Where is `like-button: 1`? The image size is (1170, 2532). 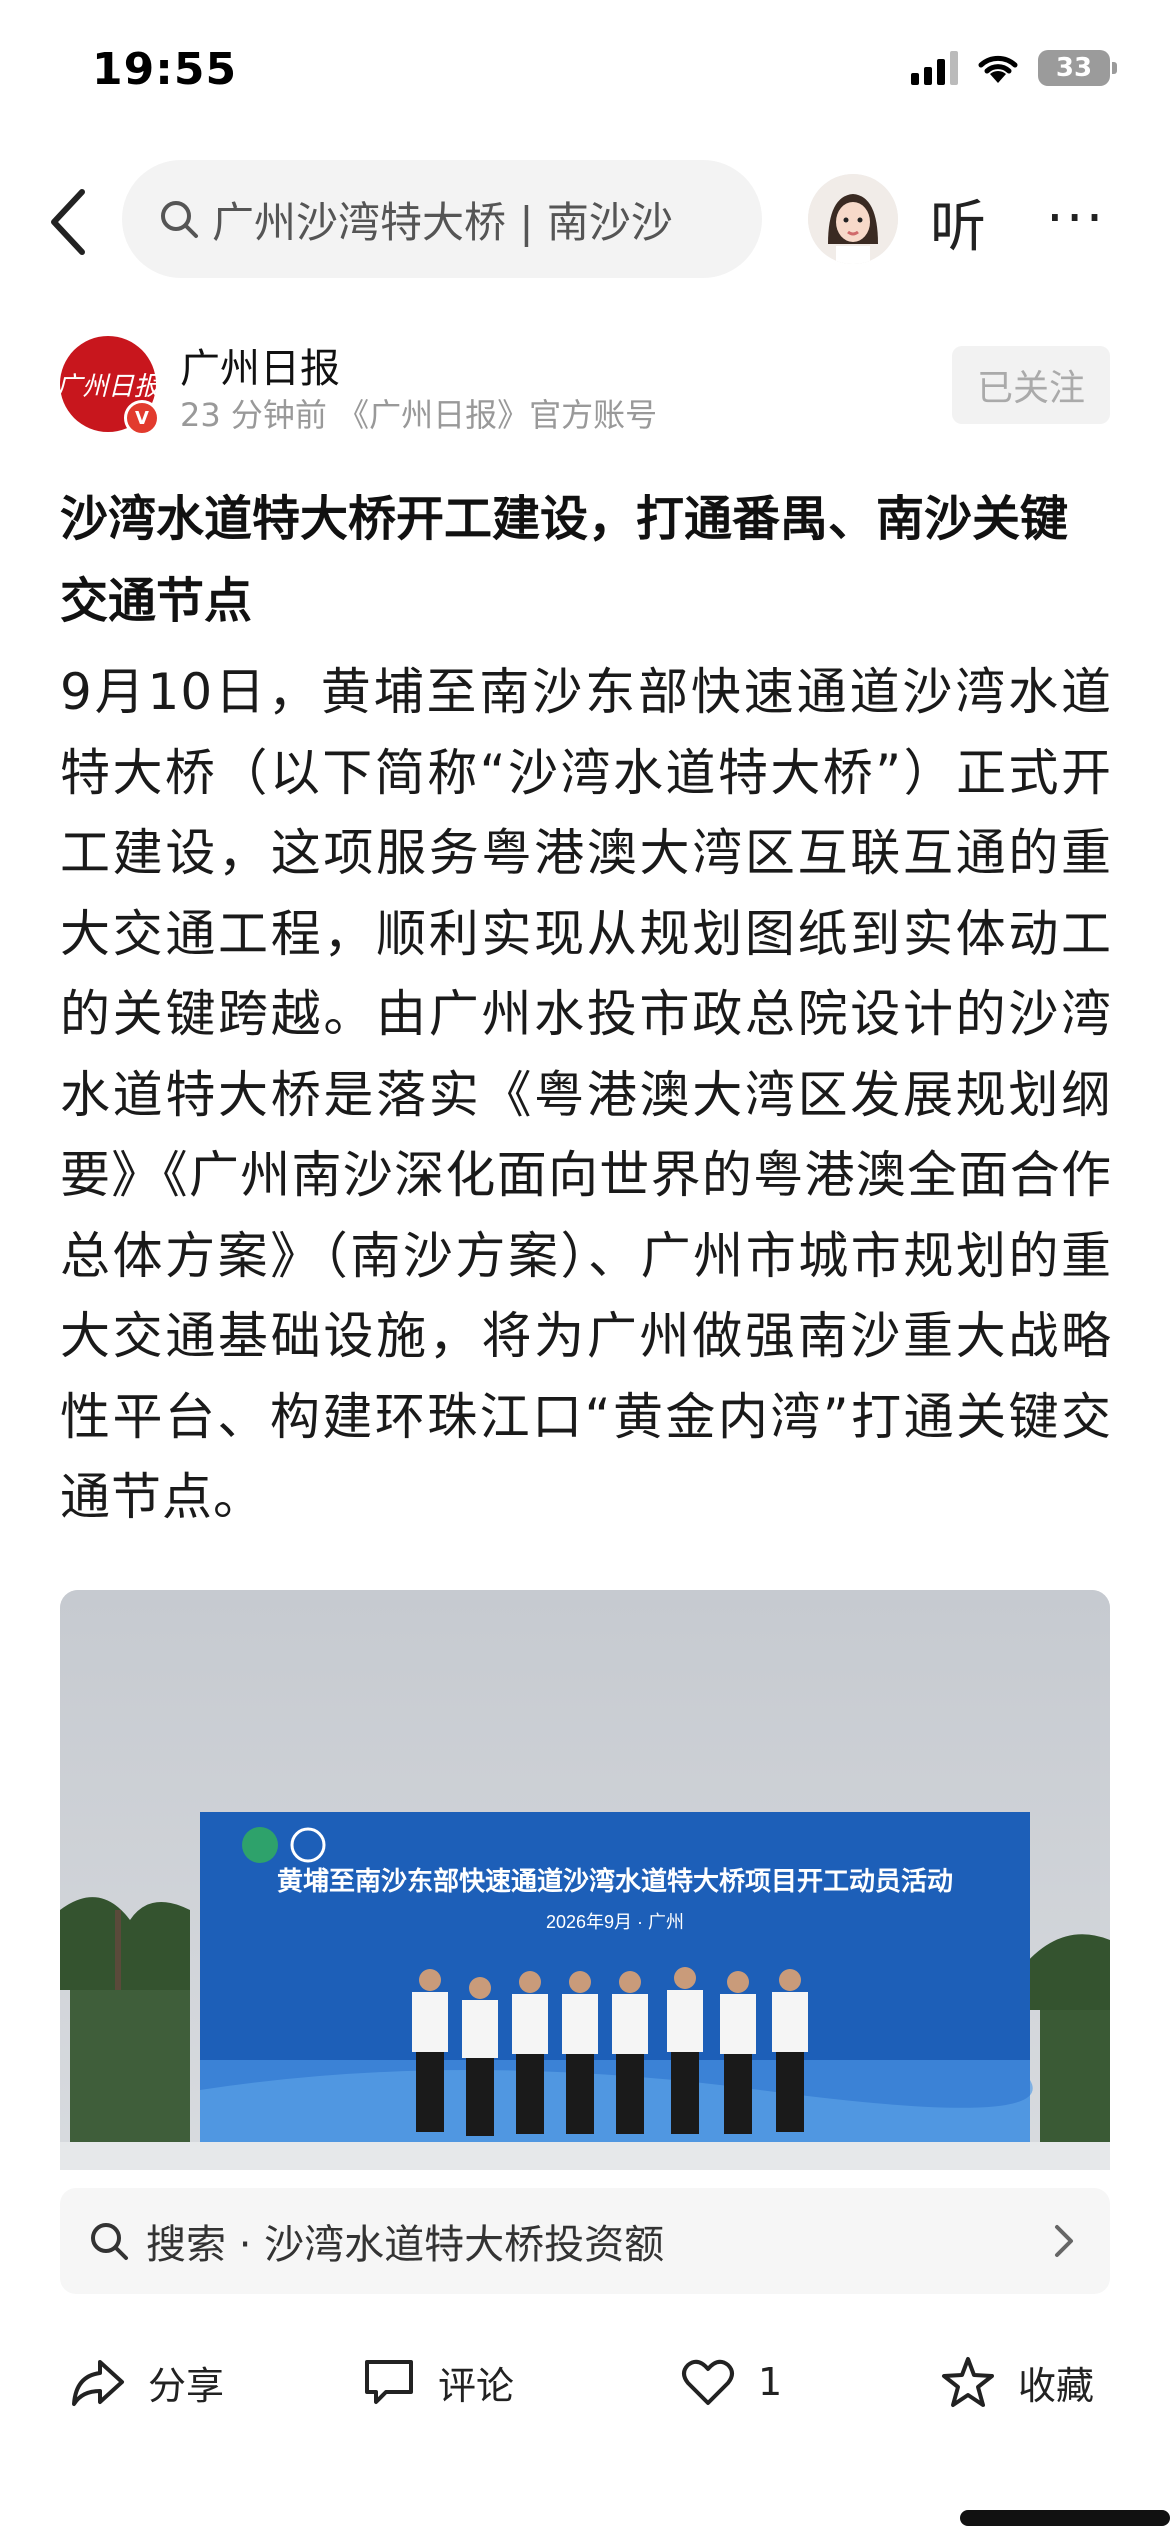 like-button: 1 is located at coordinates (731, 2382).